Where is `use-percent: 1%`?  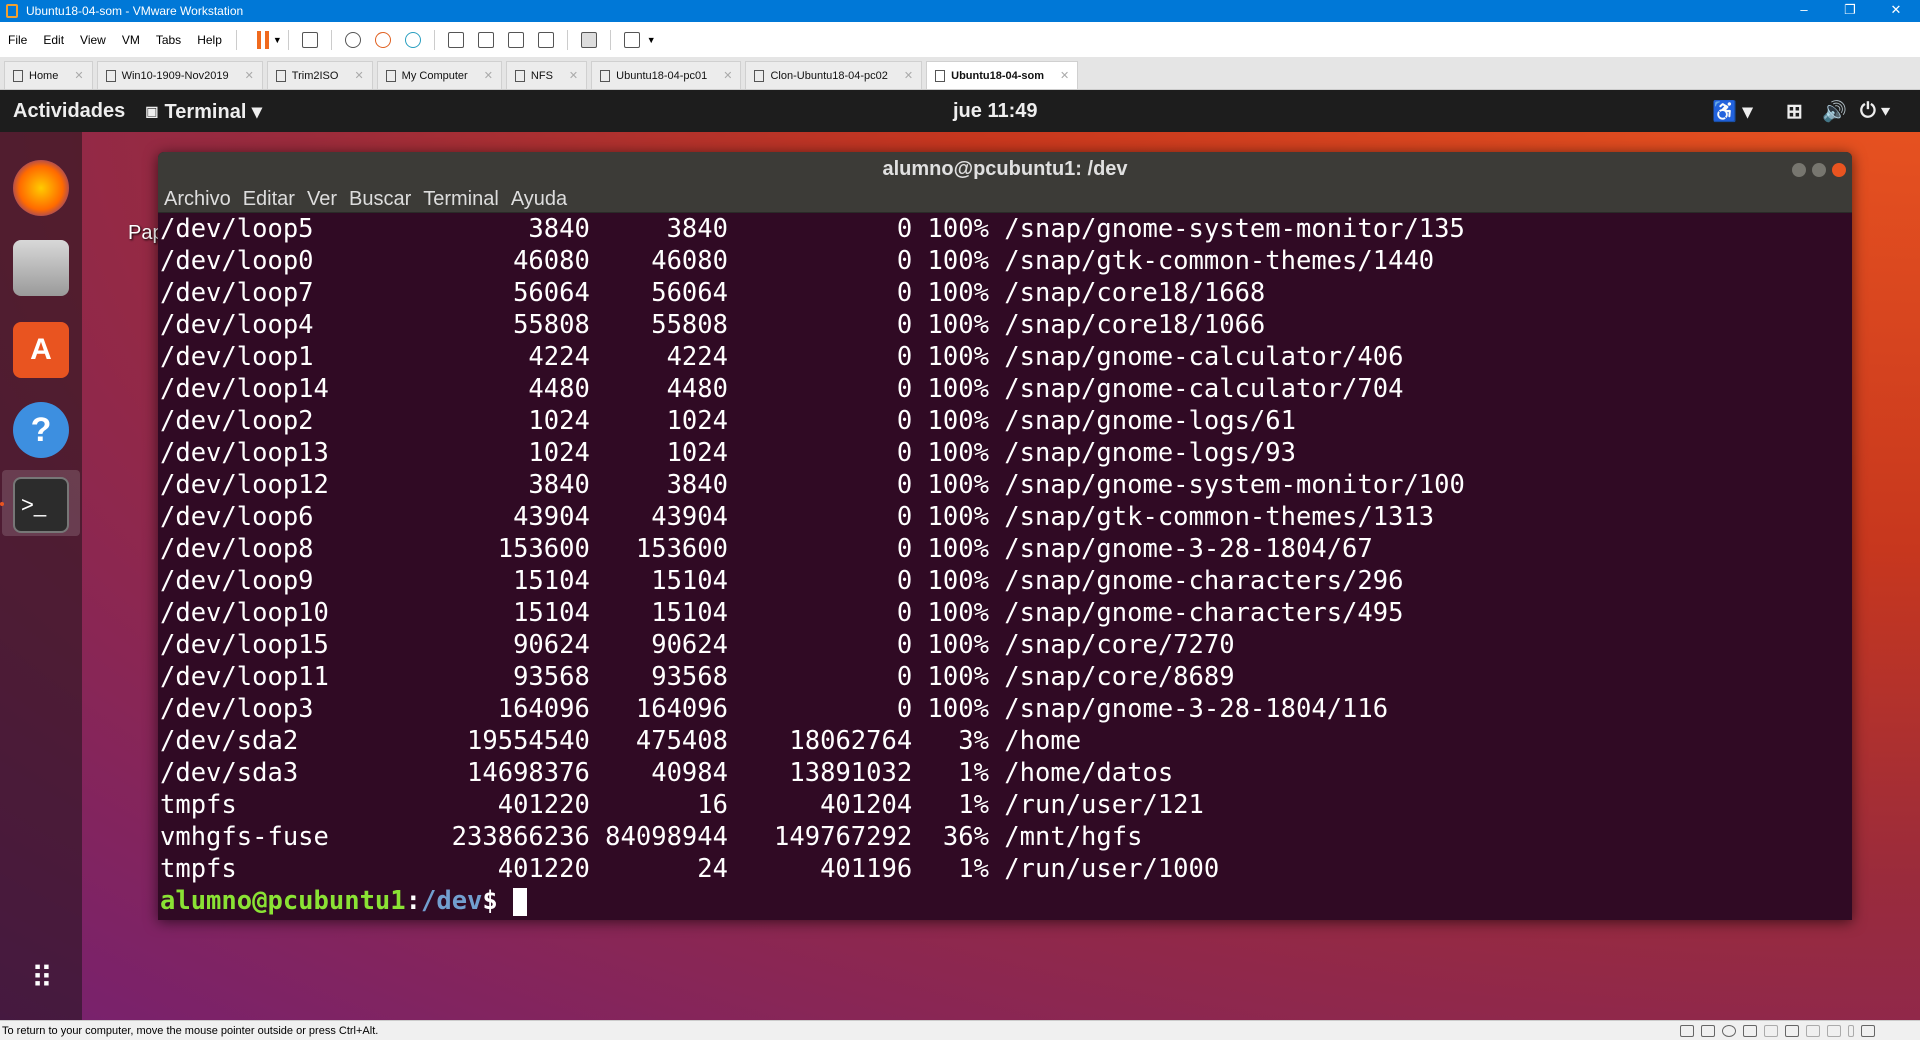
use-percent: 1% is located at coordinates (973, 773).